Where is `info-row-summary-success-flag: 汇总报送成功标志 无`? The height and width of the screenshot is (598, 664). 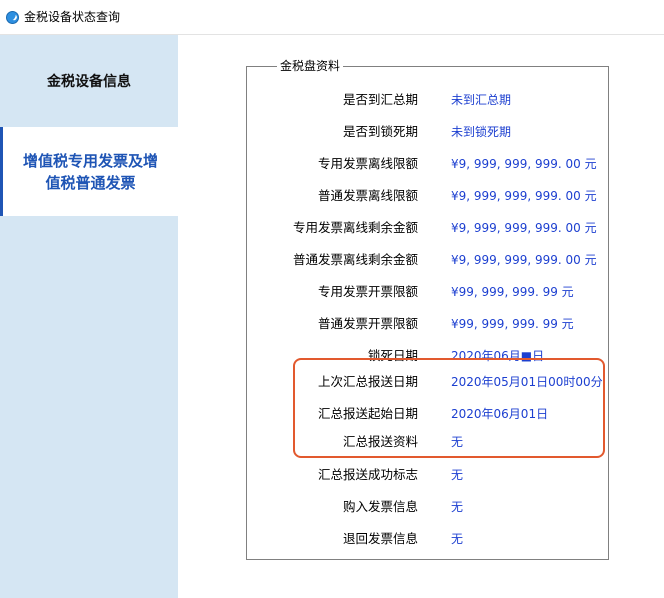
info-row-summary-success-flag: 汇总报送成功标志 无 is located at coordinates (332, 475).